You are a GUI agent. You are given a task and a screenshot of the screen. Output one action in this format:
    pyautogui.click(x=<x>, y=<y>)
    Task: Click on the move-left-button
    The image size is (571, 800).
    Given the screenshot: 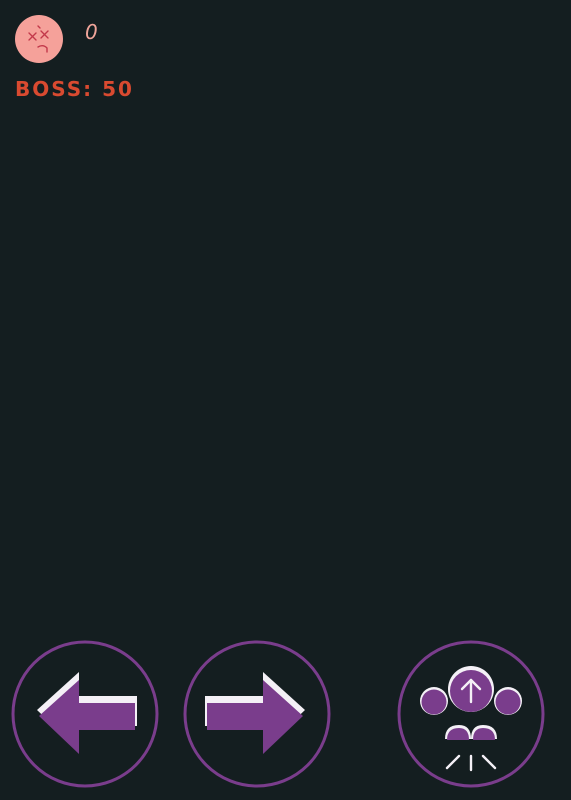 What is the action you would take?
    pyautogui.click(x=85, y=714)
    